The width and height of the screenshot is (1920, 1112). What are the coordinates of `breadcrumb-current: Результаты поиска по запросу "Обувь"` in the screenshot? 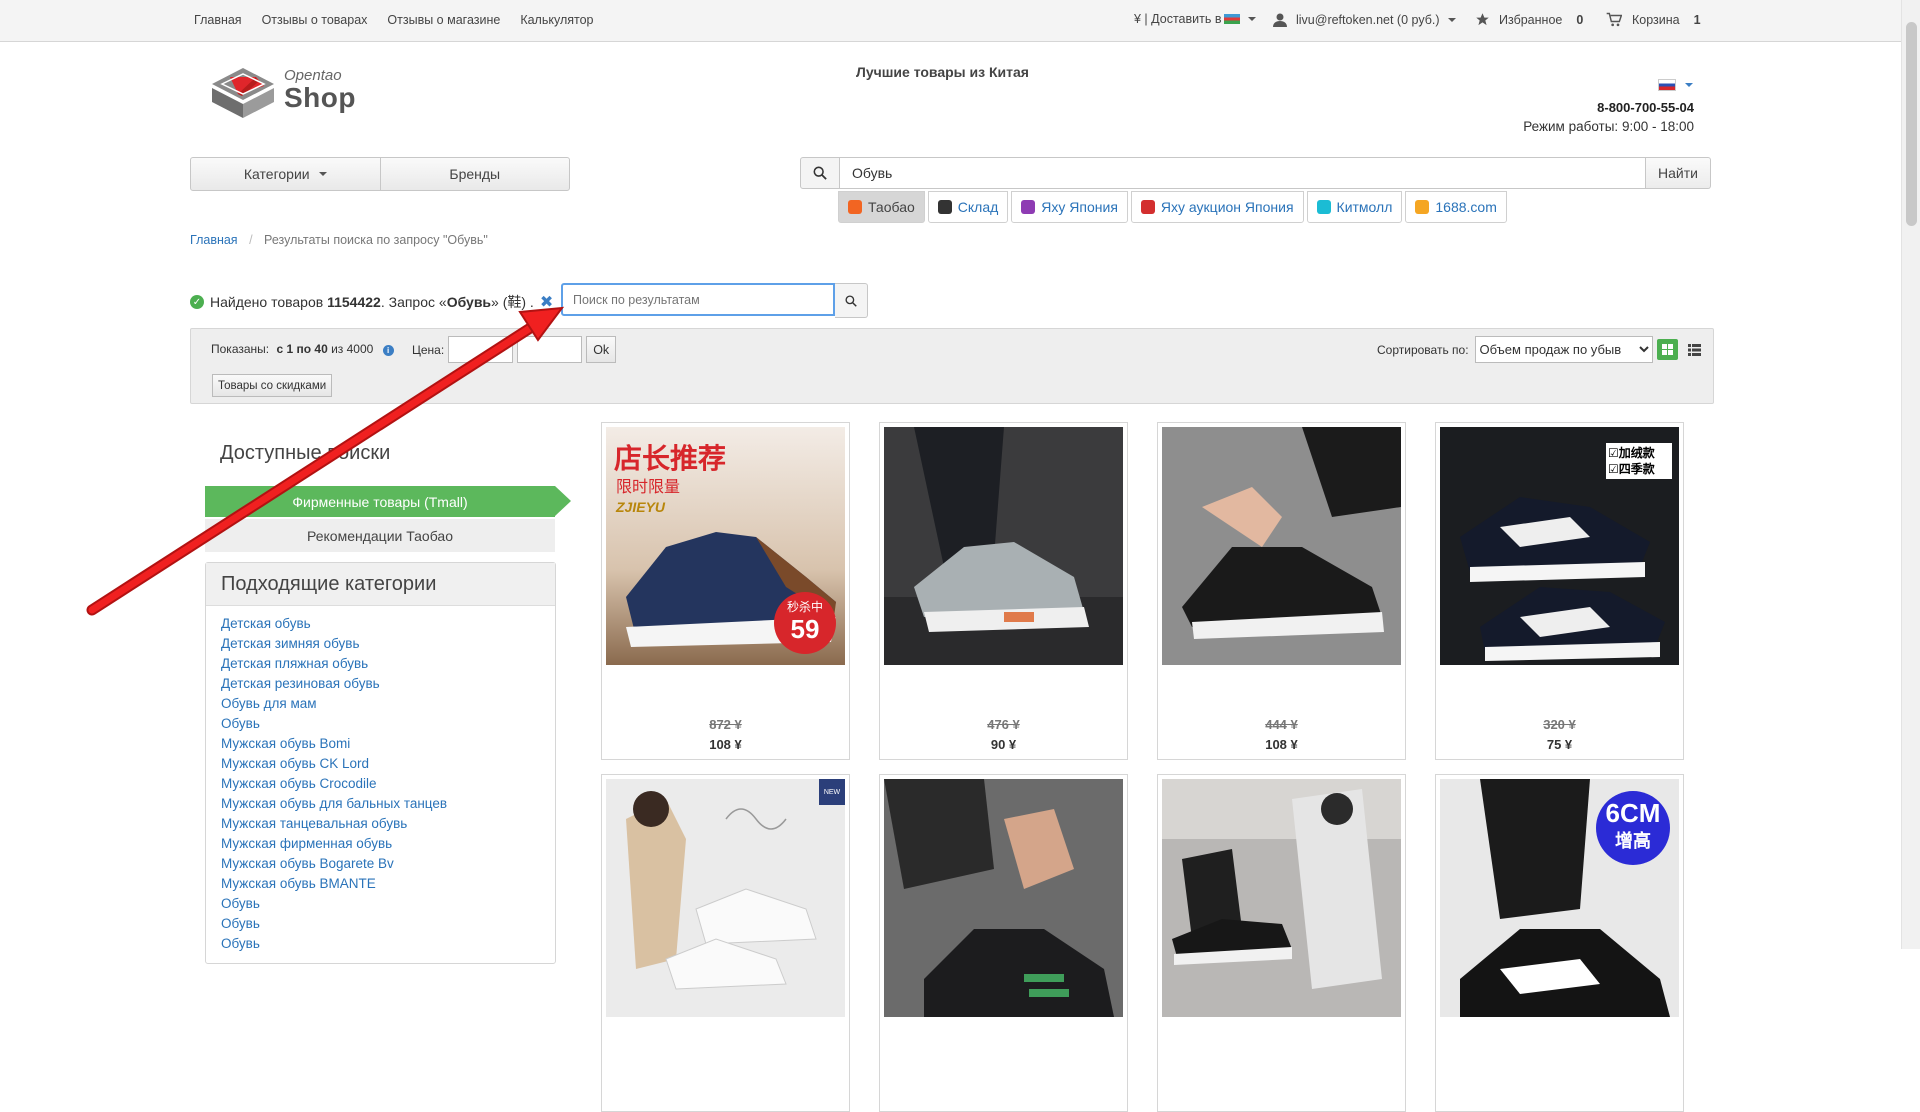 It's located at (376, 240).